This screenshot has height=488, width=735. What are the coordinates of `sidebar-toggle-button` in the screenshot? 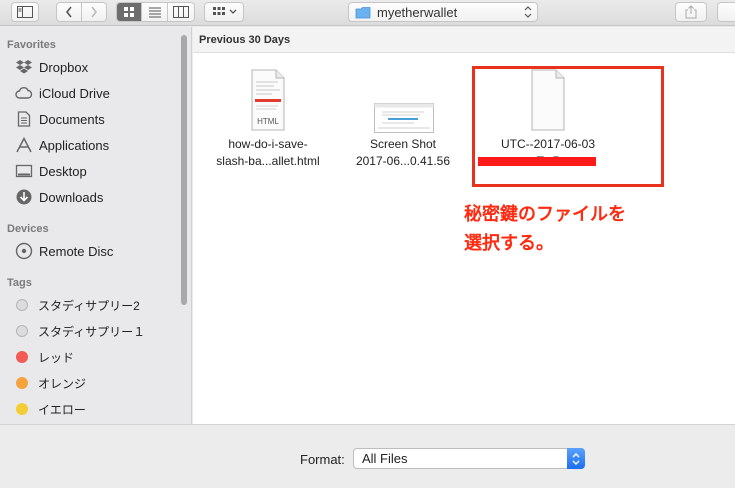 It's located at (25, 12).